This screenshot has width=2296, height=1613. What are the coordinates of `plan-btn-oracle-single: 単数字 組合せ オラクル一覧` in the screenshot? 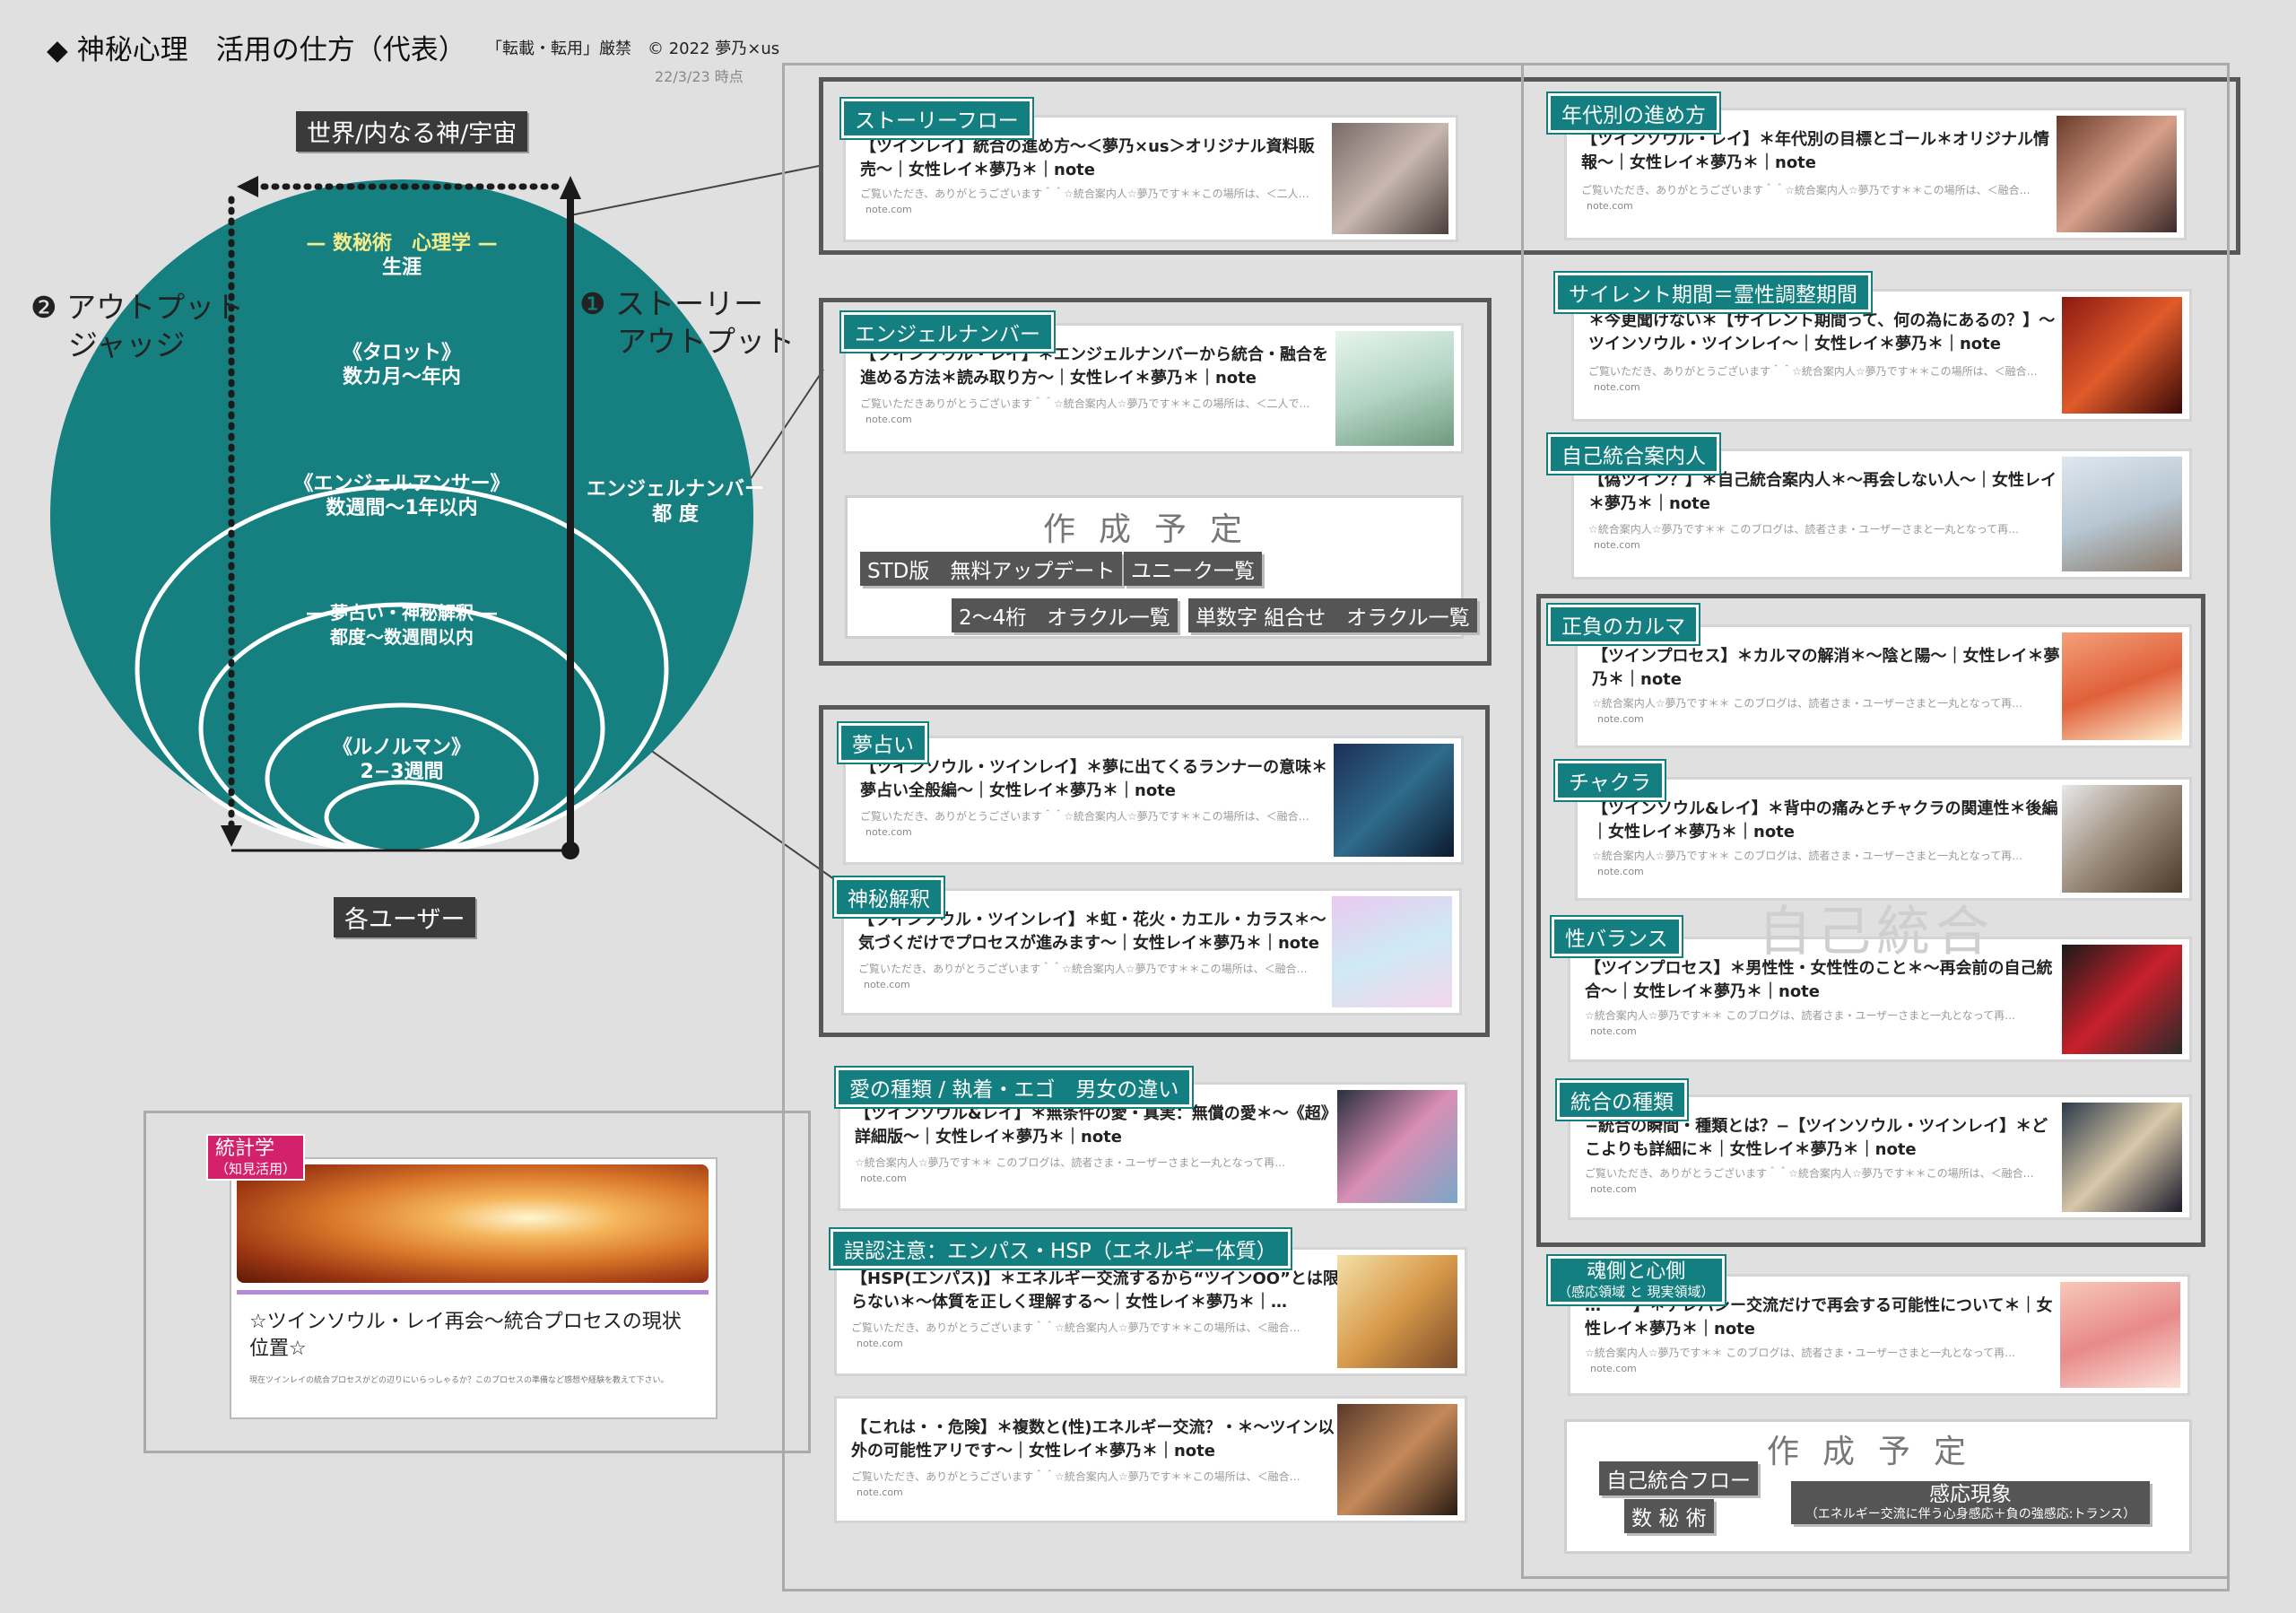 It's located at (1332, 615).